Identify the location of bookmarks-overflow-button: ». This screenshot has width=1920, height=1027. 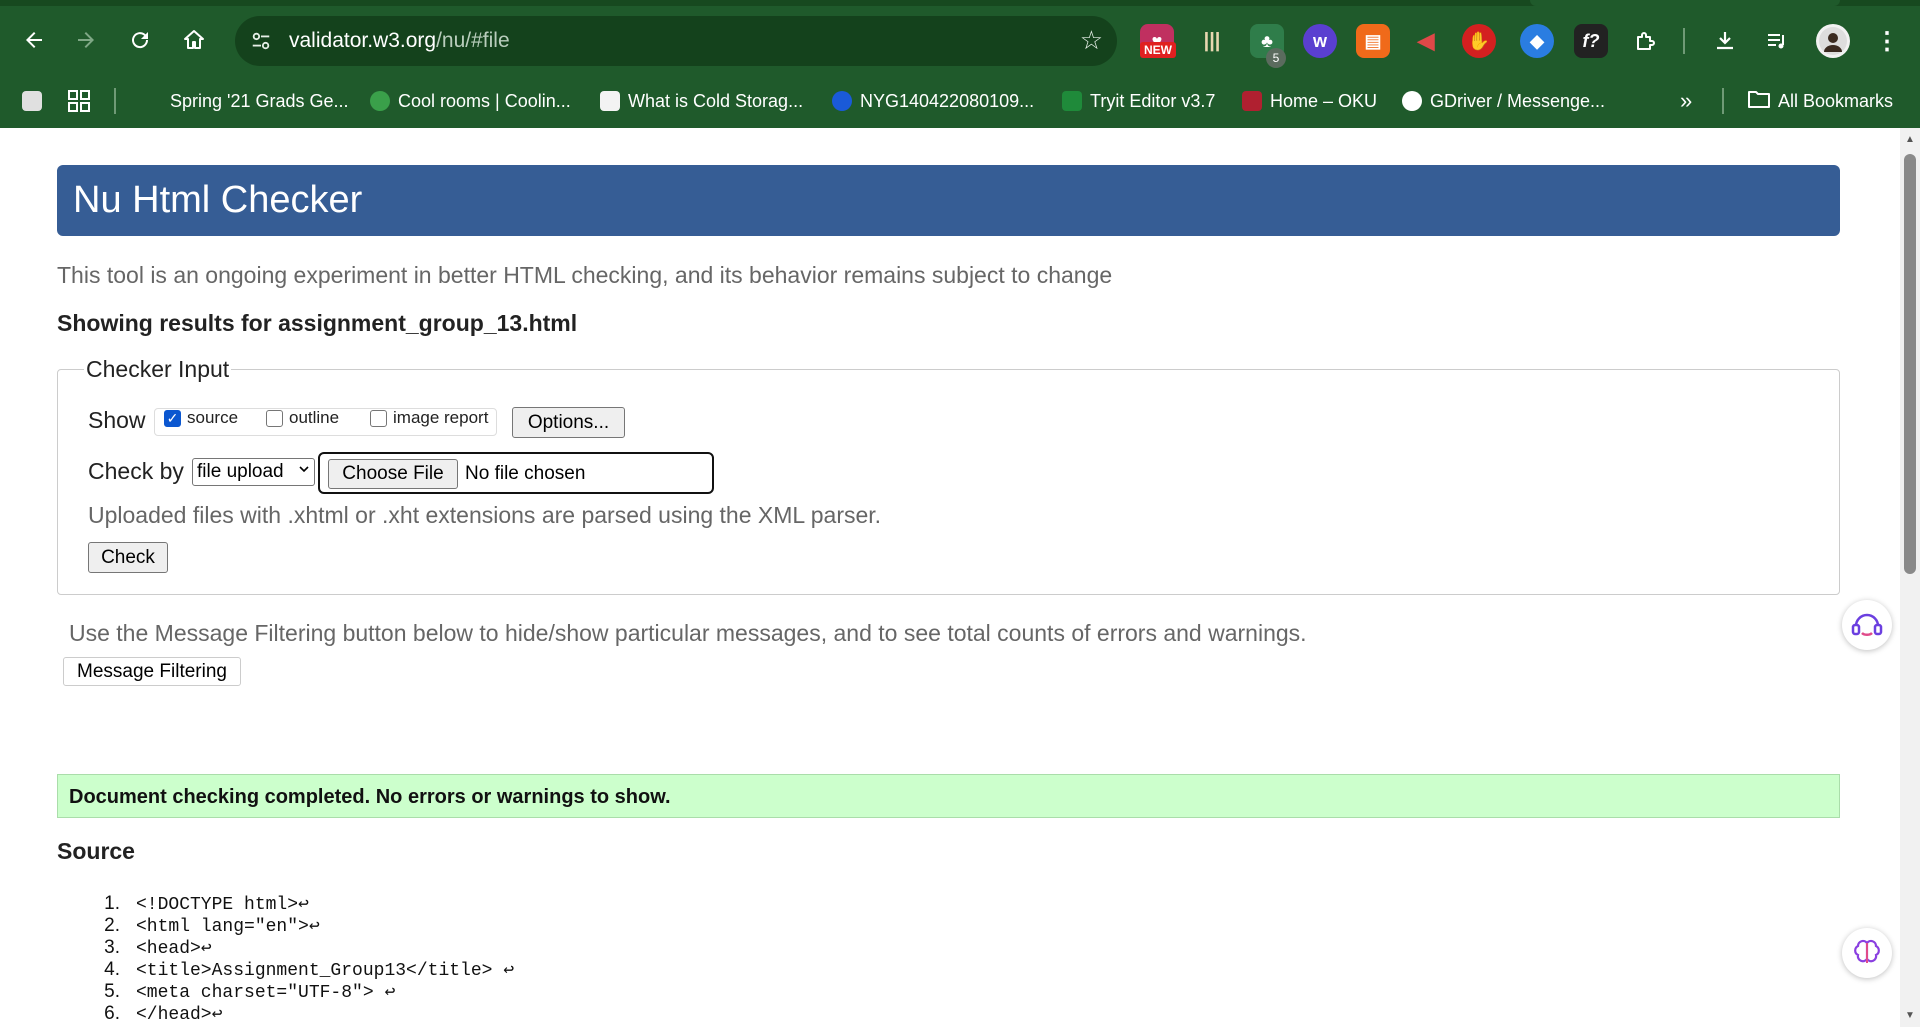
(1686, 101).